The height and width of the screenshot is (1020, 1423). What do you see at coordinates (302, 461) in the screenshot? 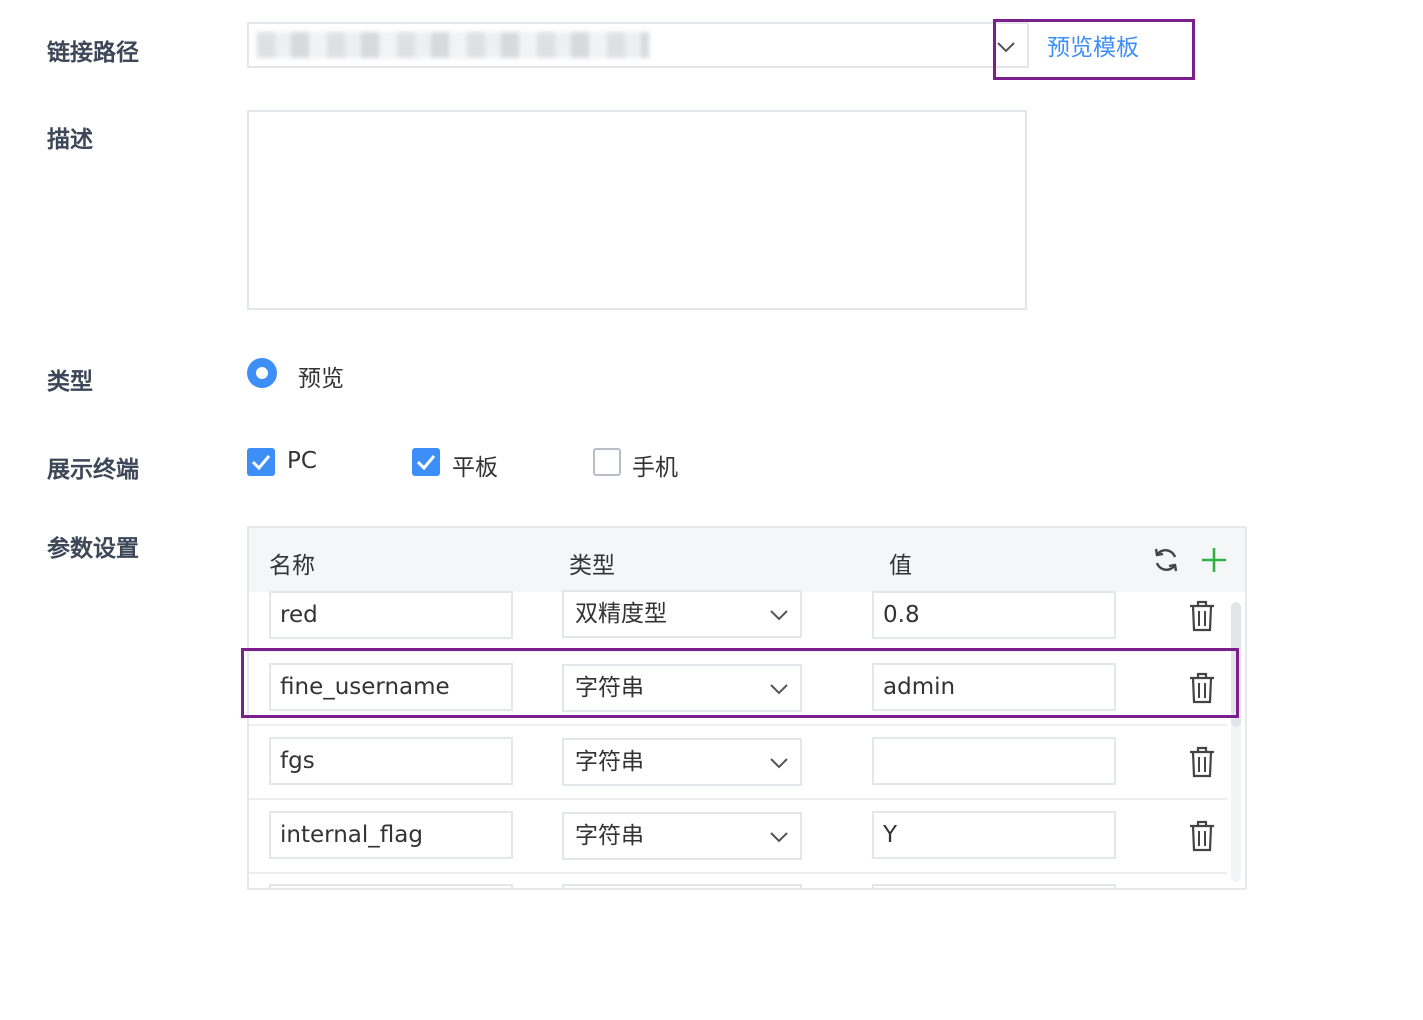
I see `checkbox-pc-label: PC` at bounding box center [302, 461].